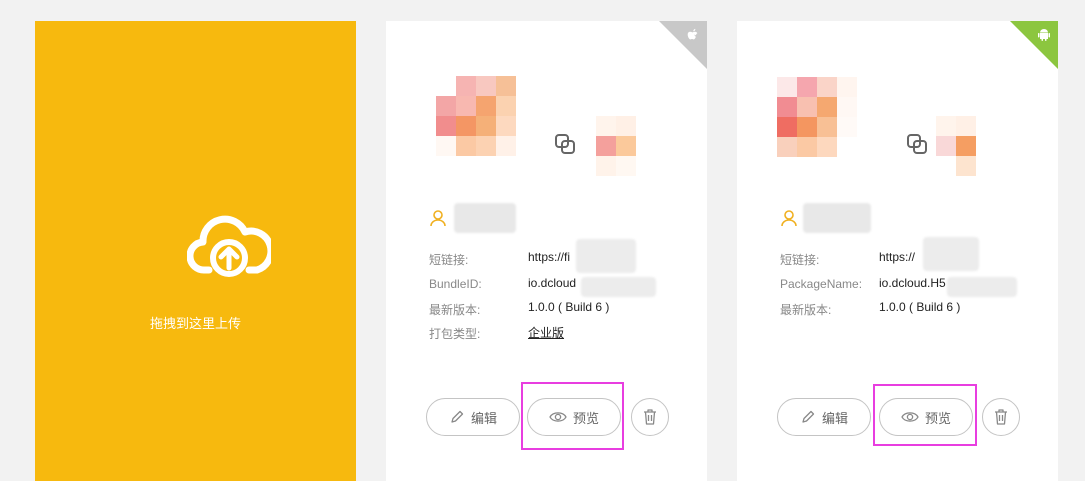 The image size is (1085, 481). I want to click on field-label: BundleID:, so click(455, 284).